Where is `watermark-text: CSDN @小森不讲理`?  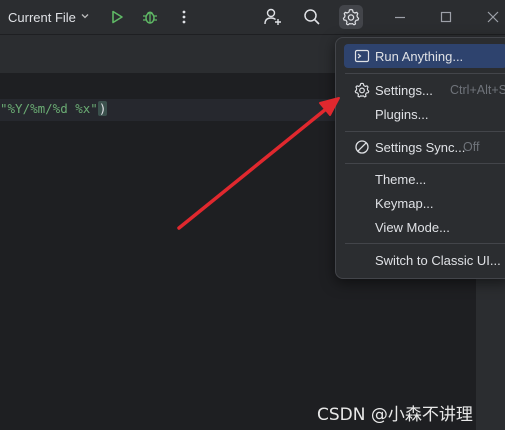
watermark-text: CSDN @小森不讲理 is located at coordinates (395, 415).